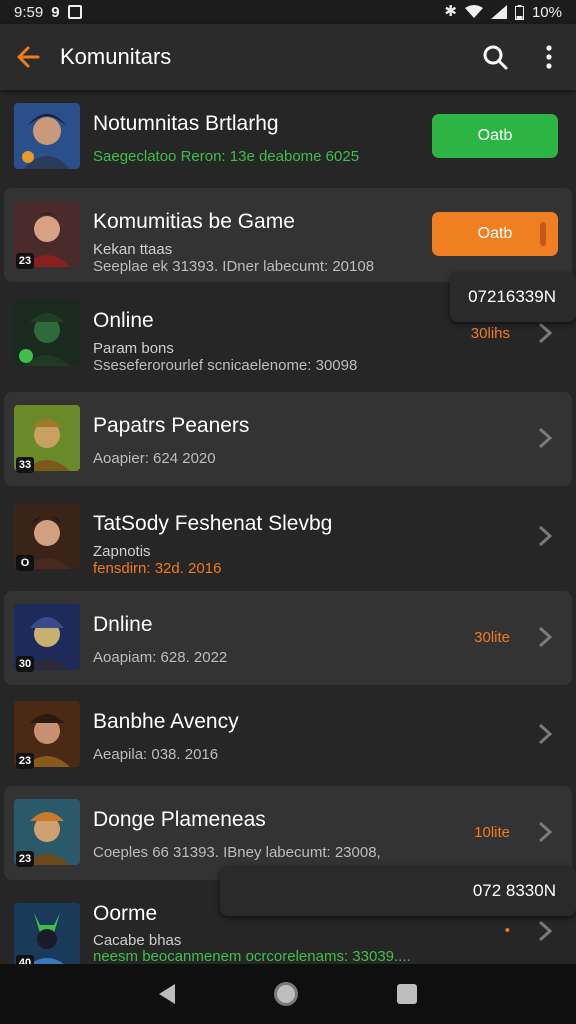 The width and height of the screenshot is (576, 1024). What do you see at coordinates (490, 333) in the screenshot?
I see `item-status: 30lihs` at bounding box center [490, 333].